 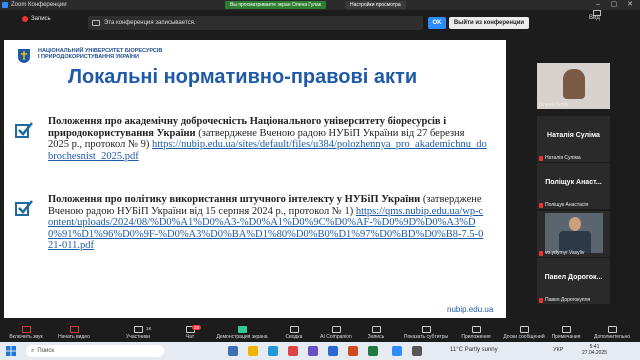 What do you see at coordinates (353, 351) in the screenshot?
I see `powerpoint-icon` at bounding box center [353, 351].